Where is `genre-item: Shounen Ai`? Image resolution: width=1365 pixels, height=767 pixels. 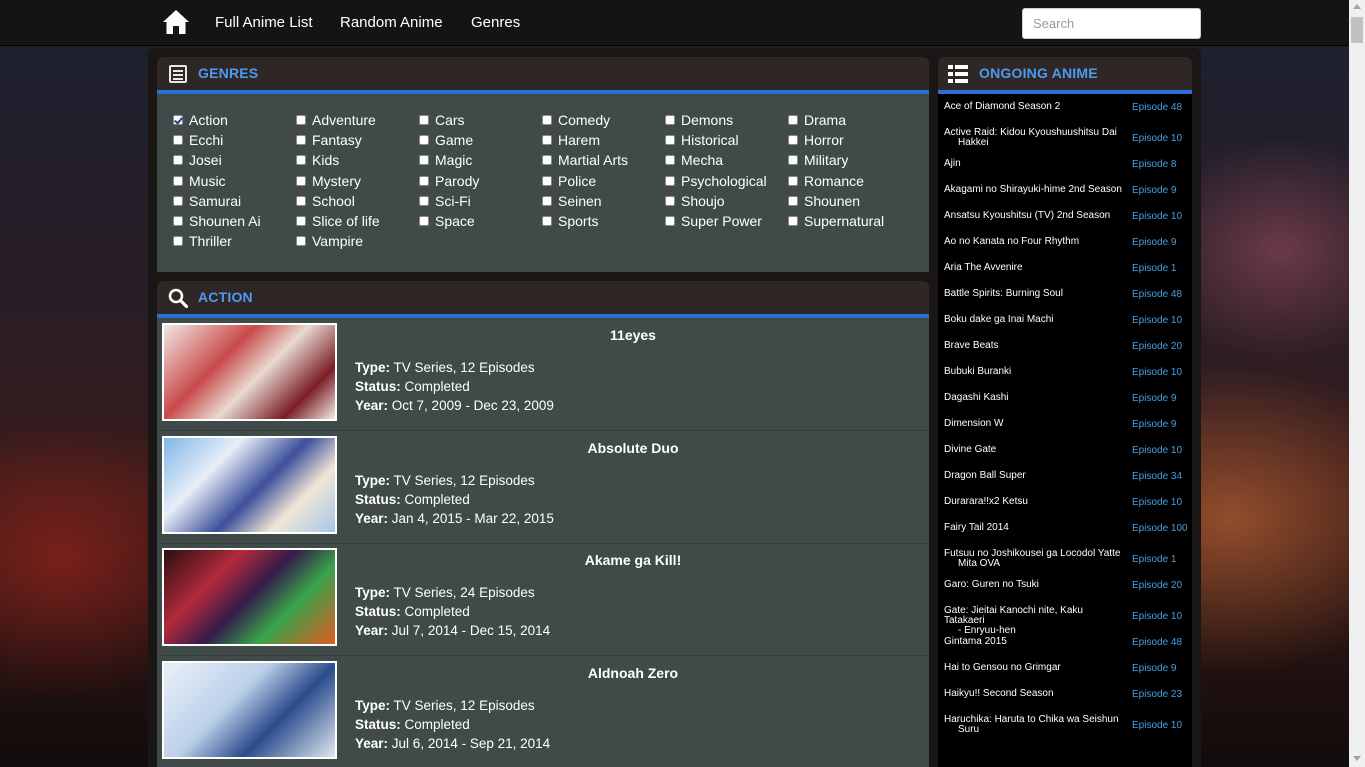 genre-item: Shounen Ai is located at coordinates (217, 221).